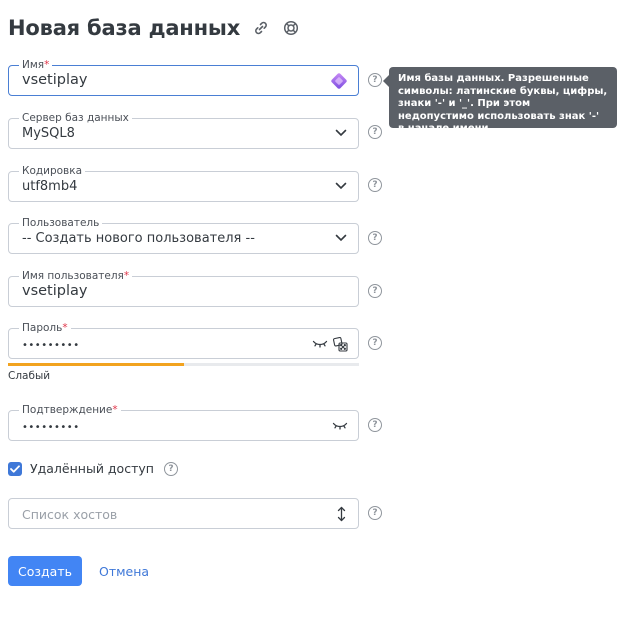 The height and width of the screenshot is (620, 640). What do you see at coordinates (375, 80) in the screenshot?
I see `db-name-help-icon: ?` at bounding box center [375, 80].